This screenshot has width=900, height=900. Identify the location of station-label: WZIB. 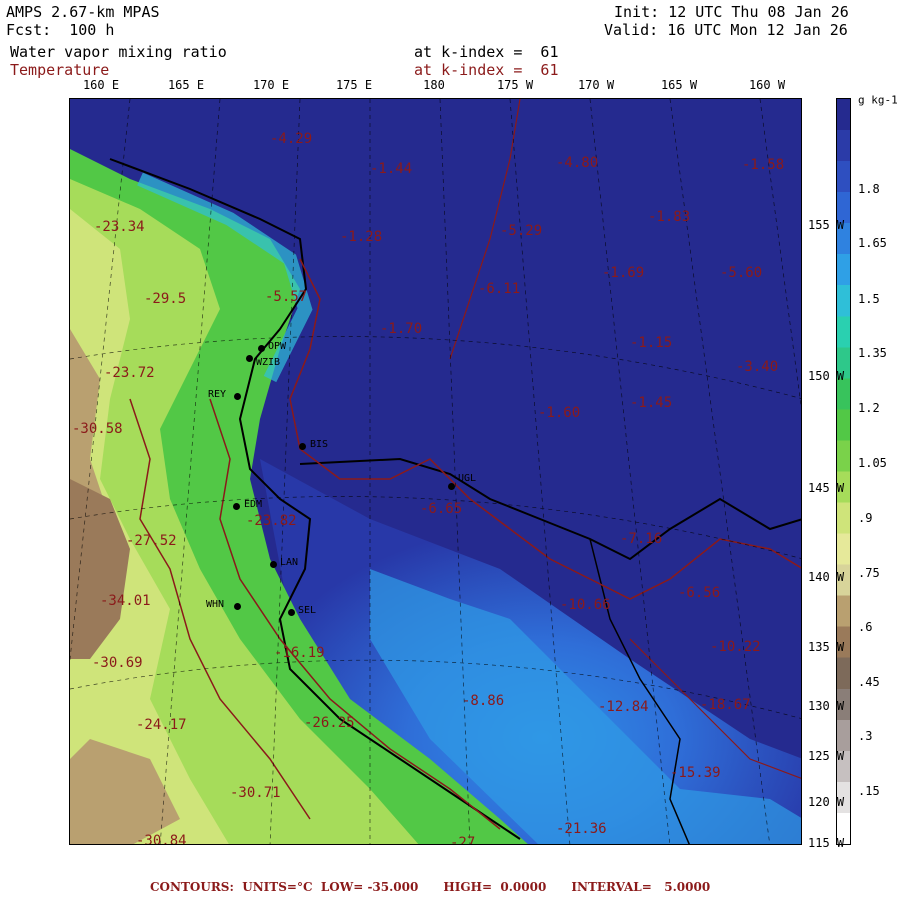
(268, 362).